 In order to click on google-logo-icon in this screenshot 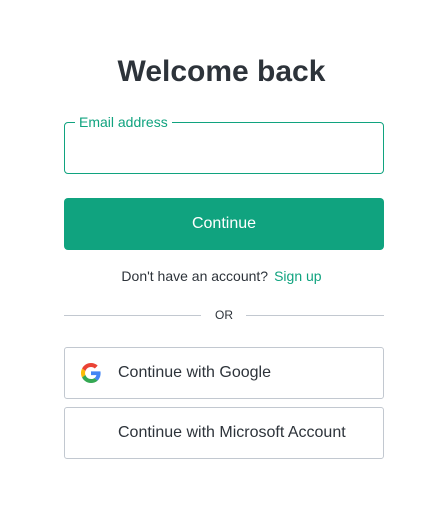, I will do `click(91, 373)`.